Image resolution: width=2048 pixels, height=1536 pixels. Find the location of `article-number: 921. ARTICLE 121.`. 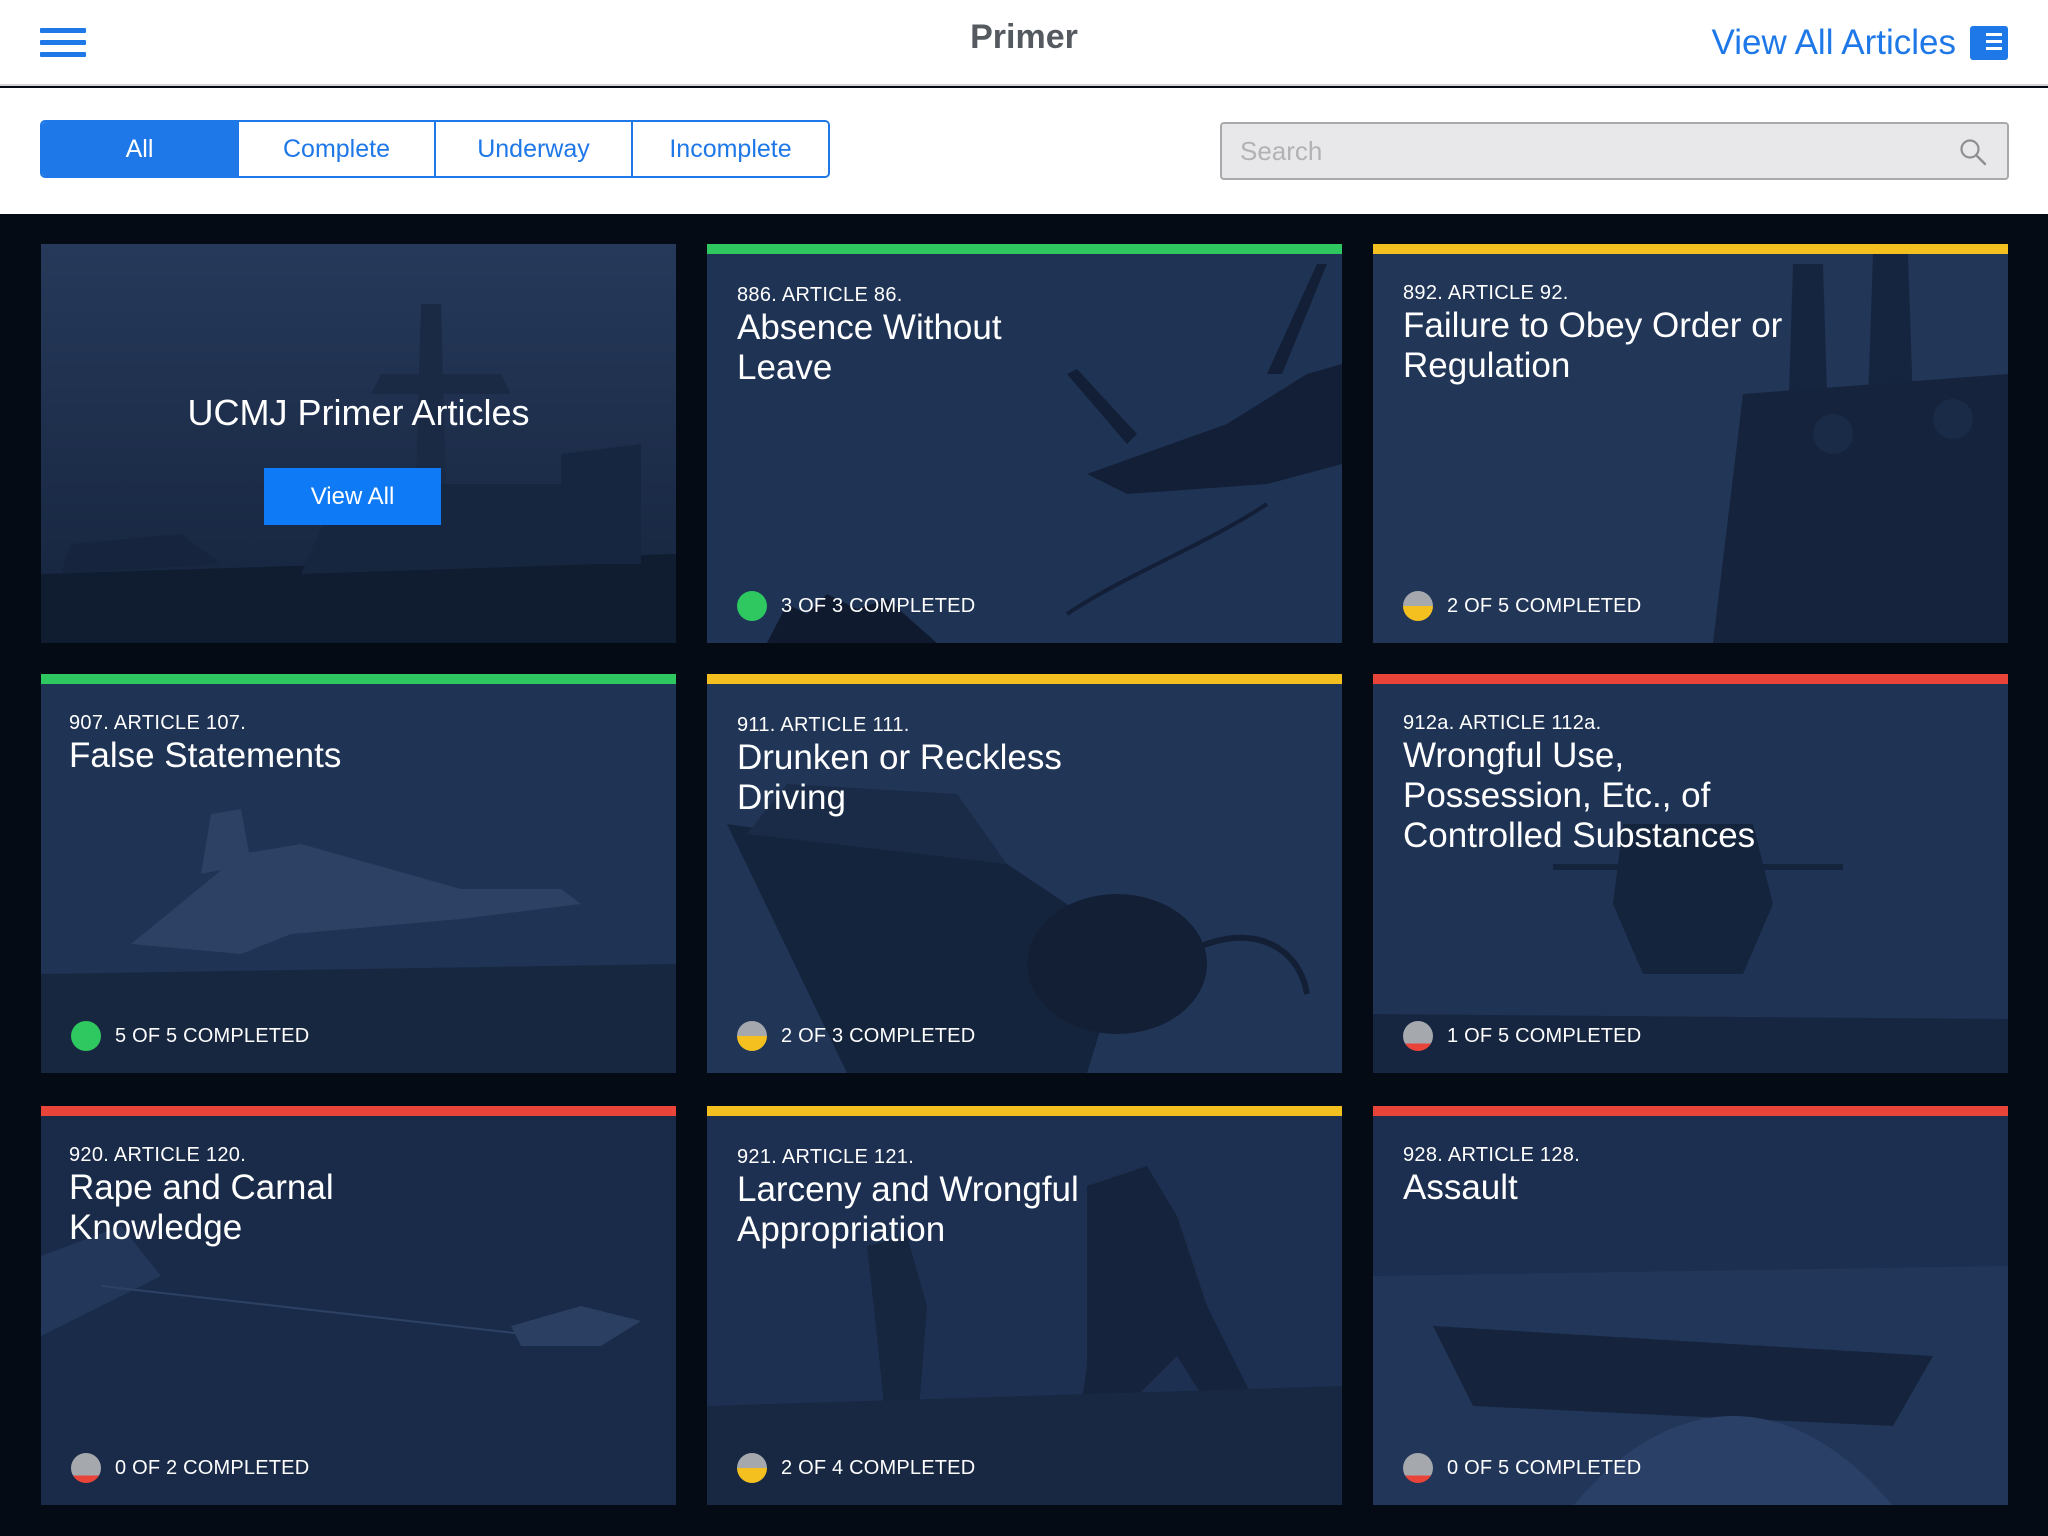

article-number: 921. ARTICLE 121. is located at coordinates (826, 1157).